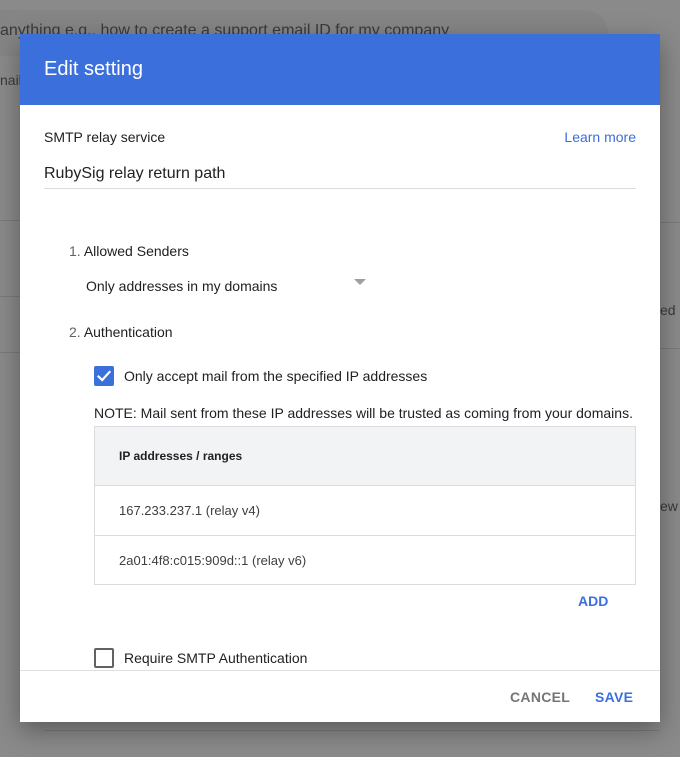 This screenshot has height=757, width=680. I want to click on save-button: SAVE, so click(614, 697).